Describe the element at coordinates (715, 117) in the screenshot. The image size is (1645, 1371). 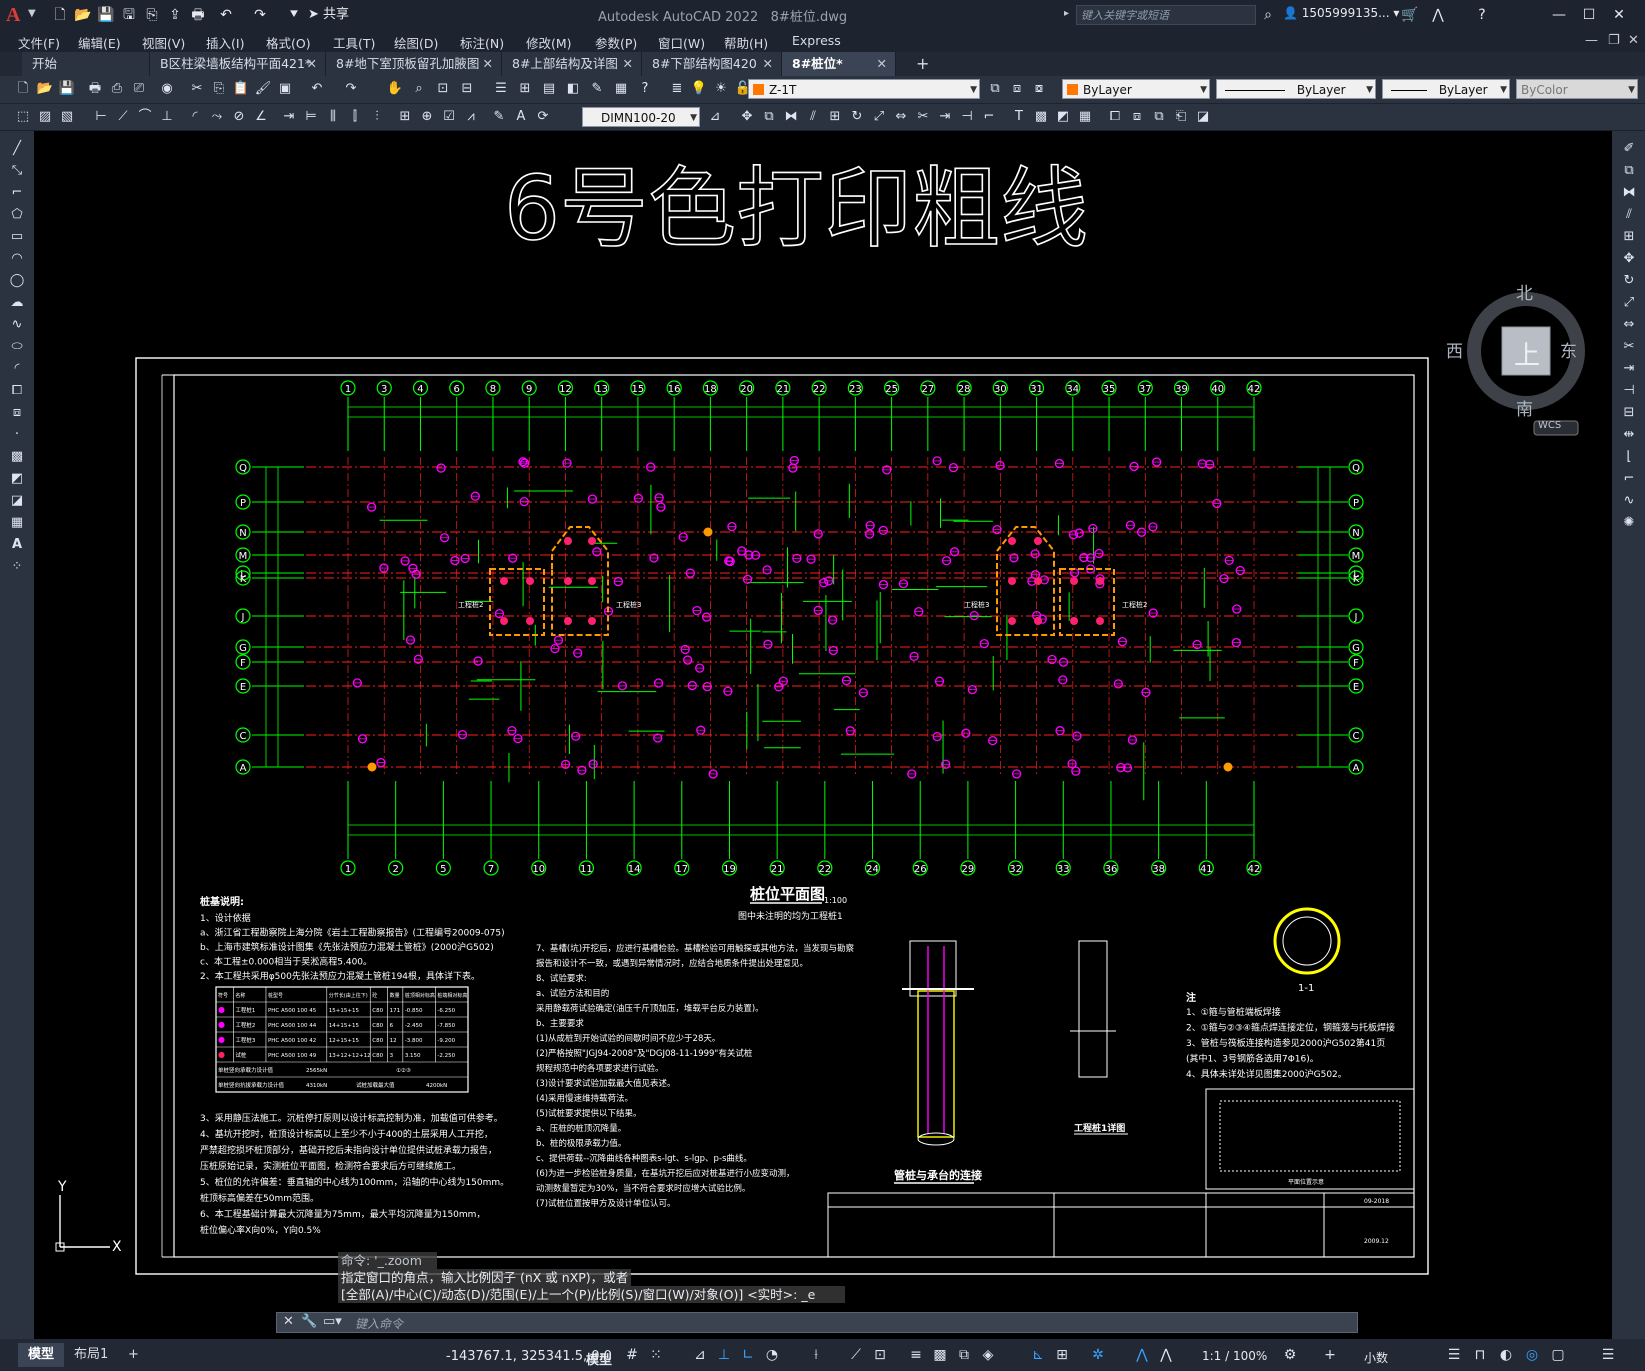
I see `dim-style-icon: ⊿` at that location.